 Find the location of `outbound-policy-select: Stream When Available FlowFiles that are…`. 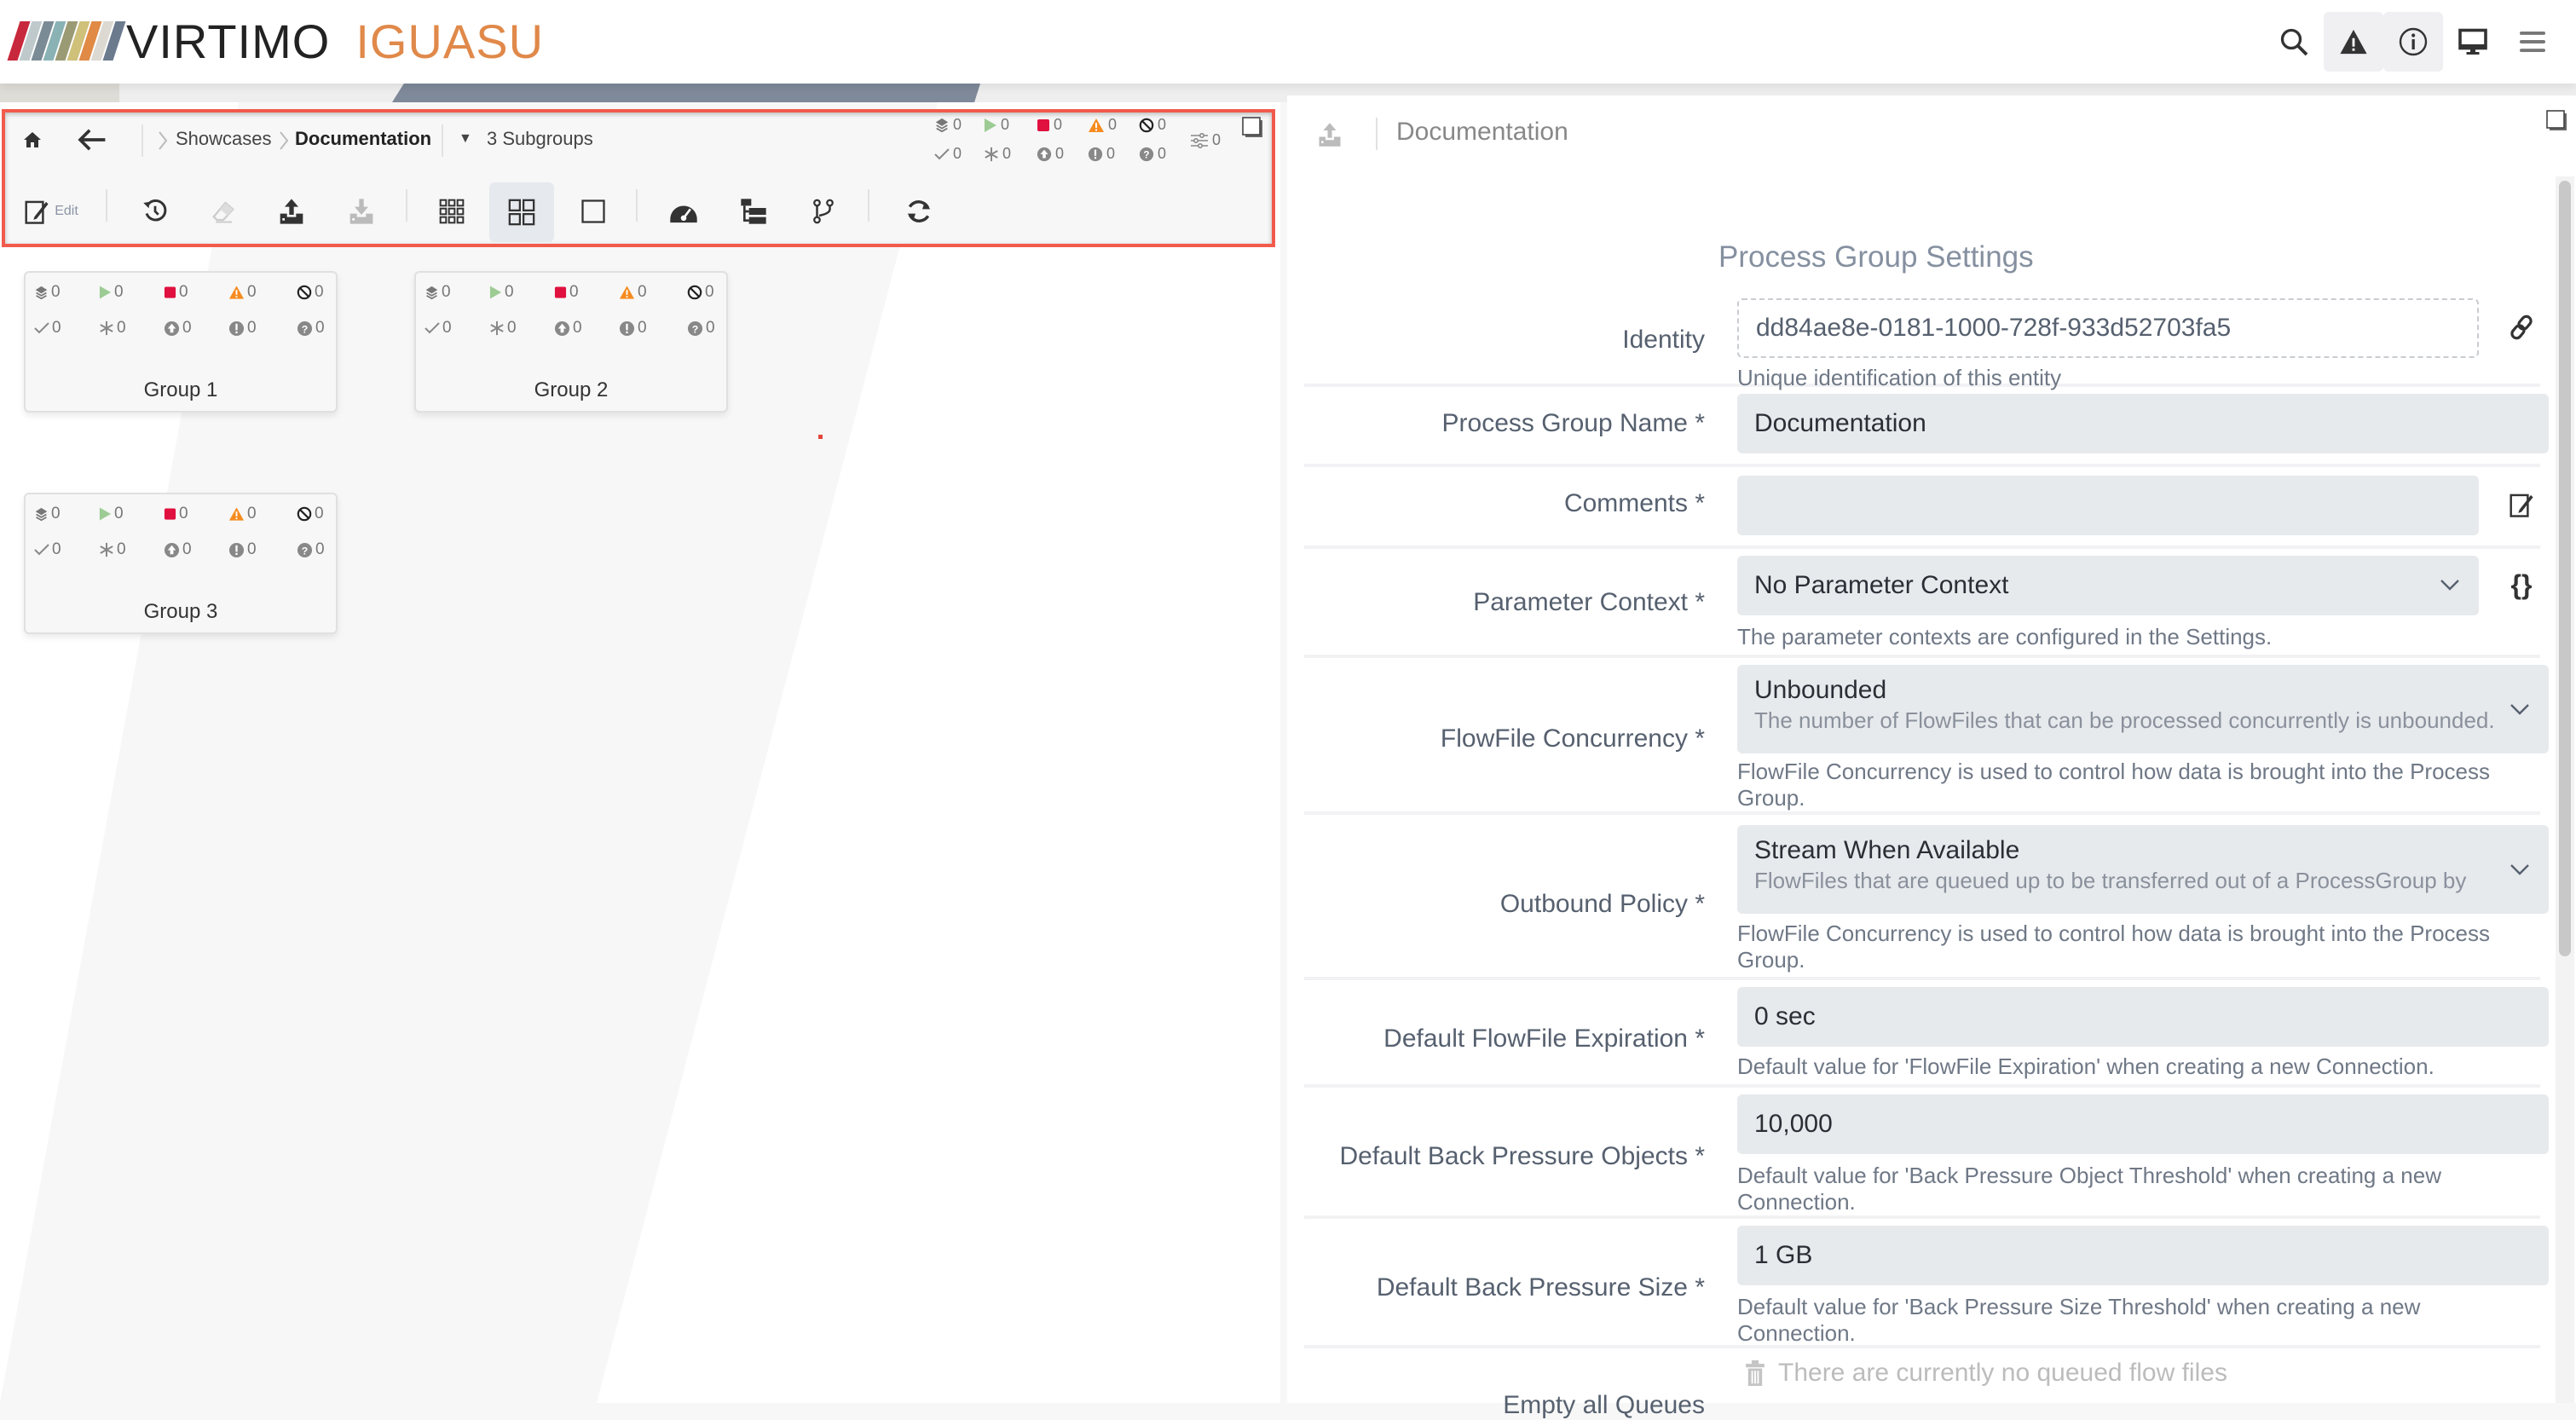

outbound-policy-select: Stream When Available FlowFiles that are… is located at coordinates (2143, 869).